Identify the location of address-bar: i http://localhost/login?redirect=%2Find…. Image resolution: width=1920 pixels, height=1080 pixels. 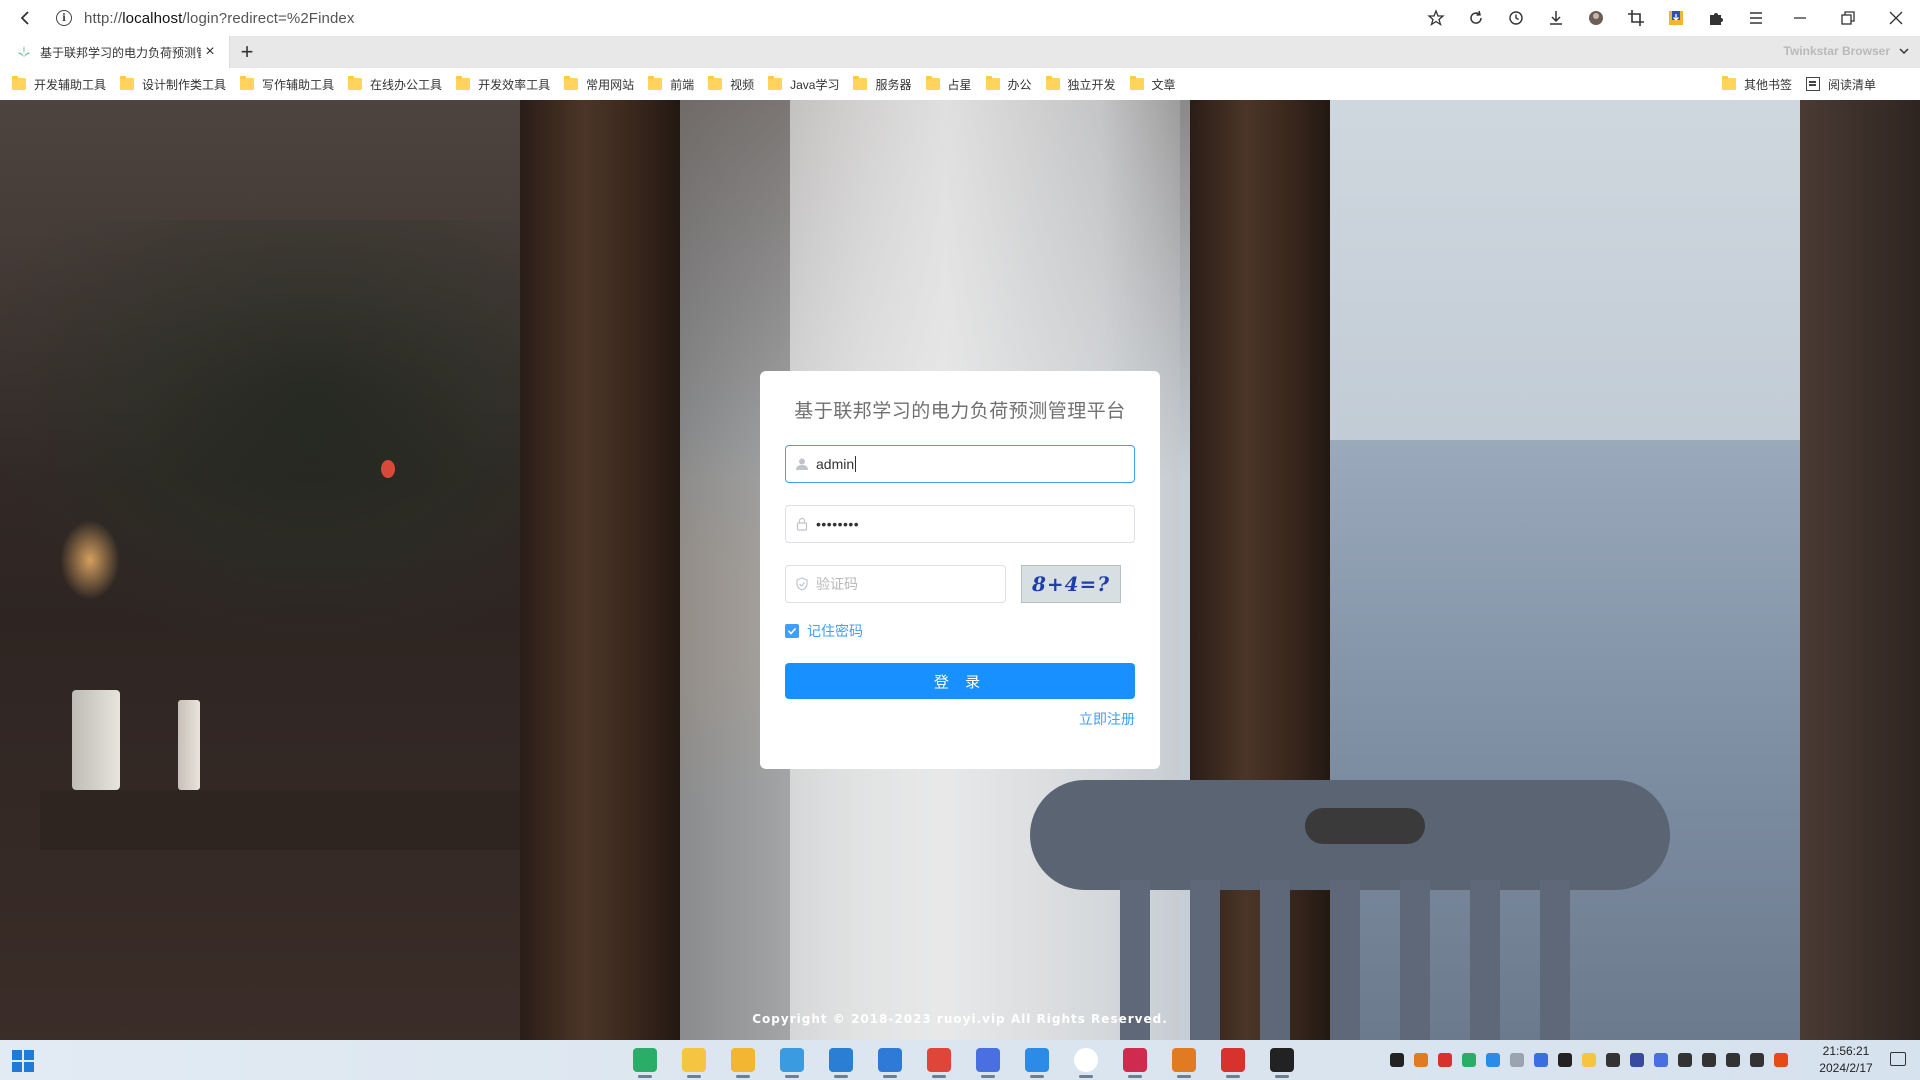
(960, 18).